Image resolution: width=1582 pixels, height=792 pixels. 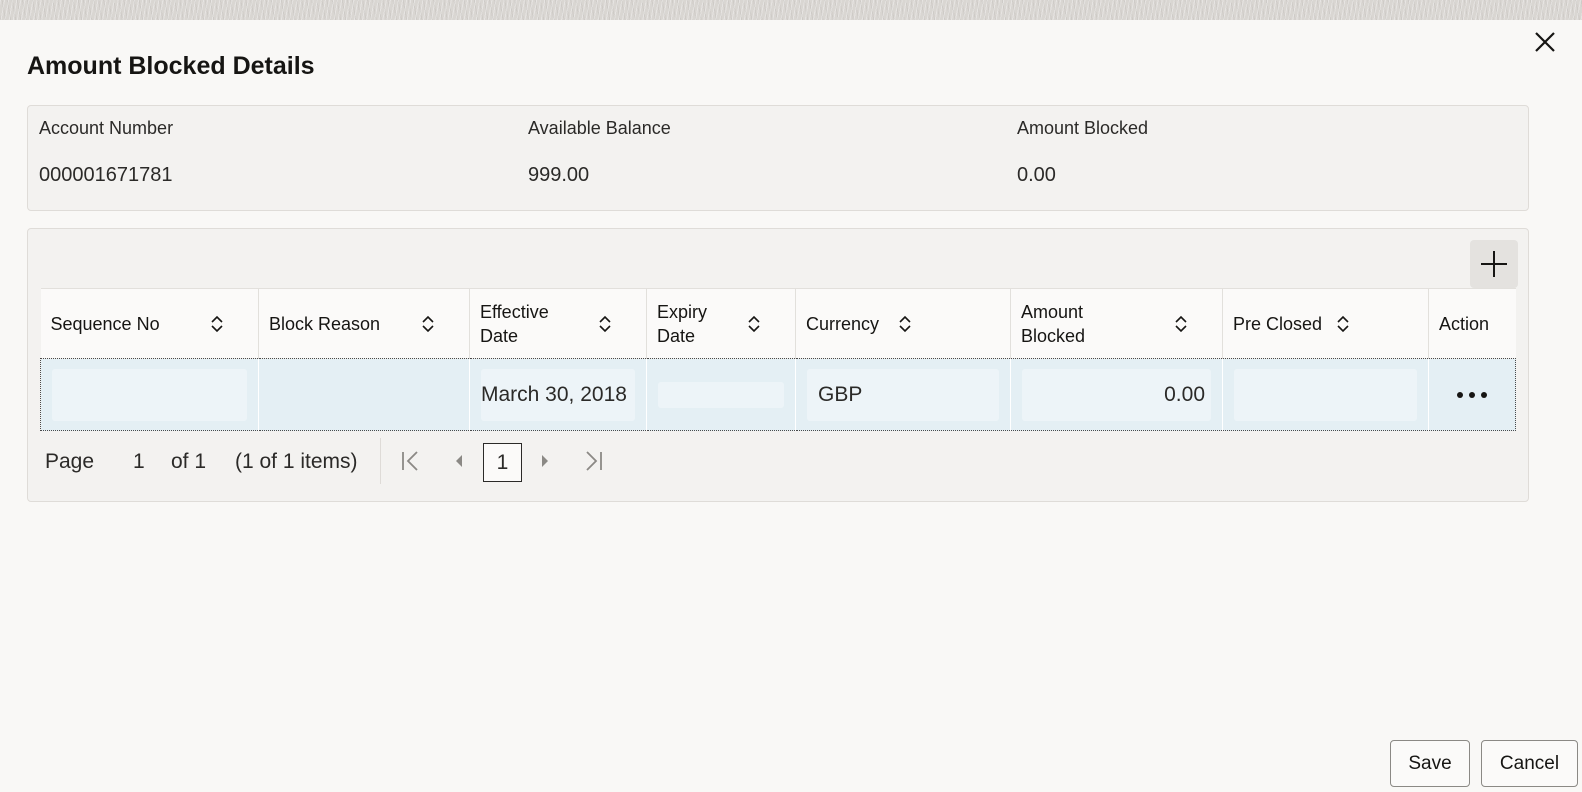 What do you see at coordinates (106, 128) in the screenshot?
I see `account-number-label: Account Number` at bounding box center [106, 128].